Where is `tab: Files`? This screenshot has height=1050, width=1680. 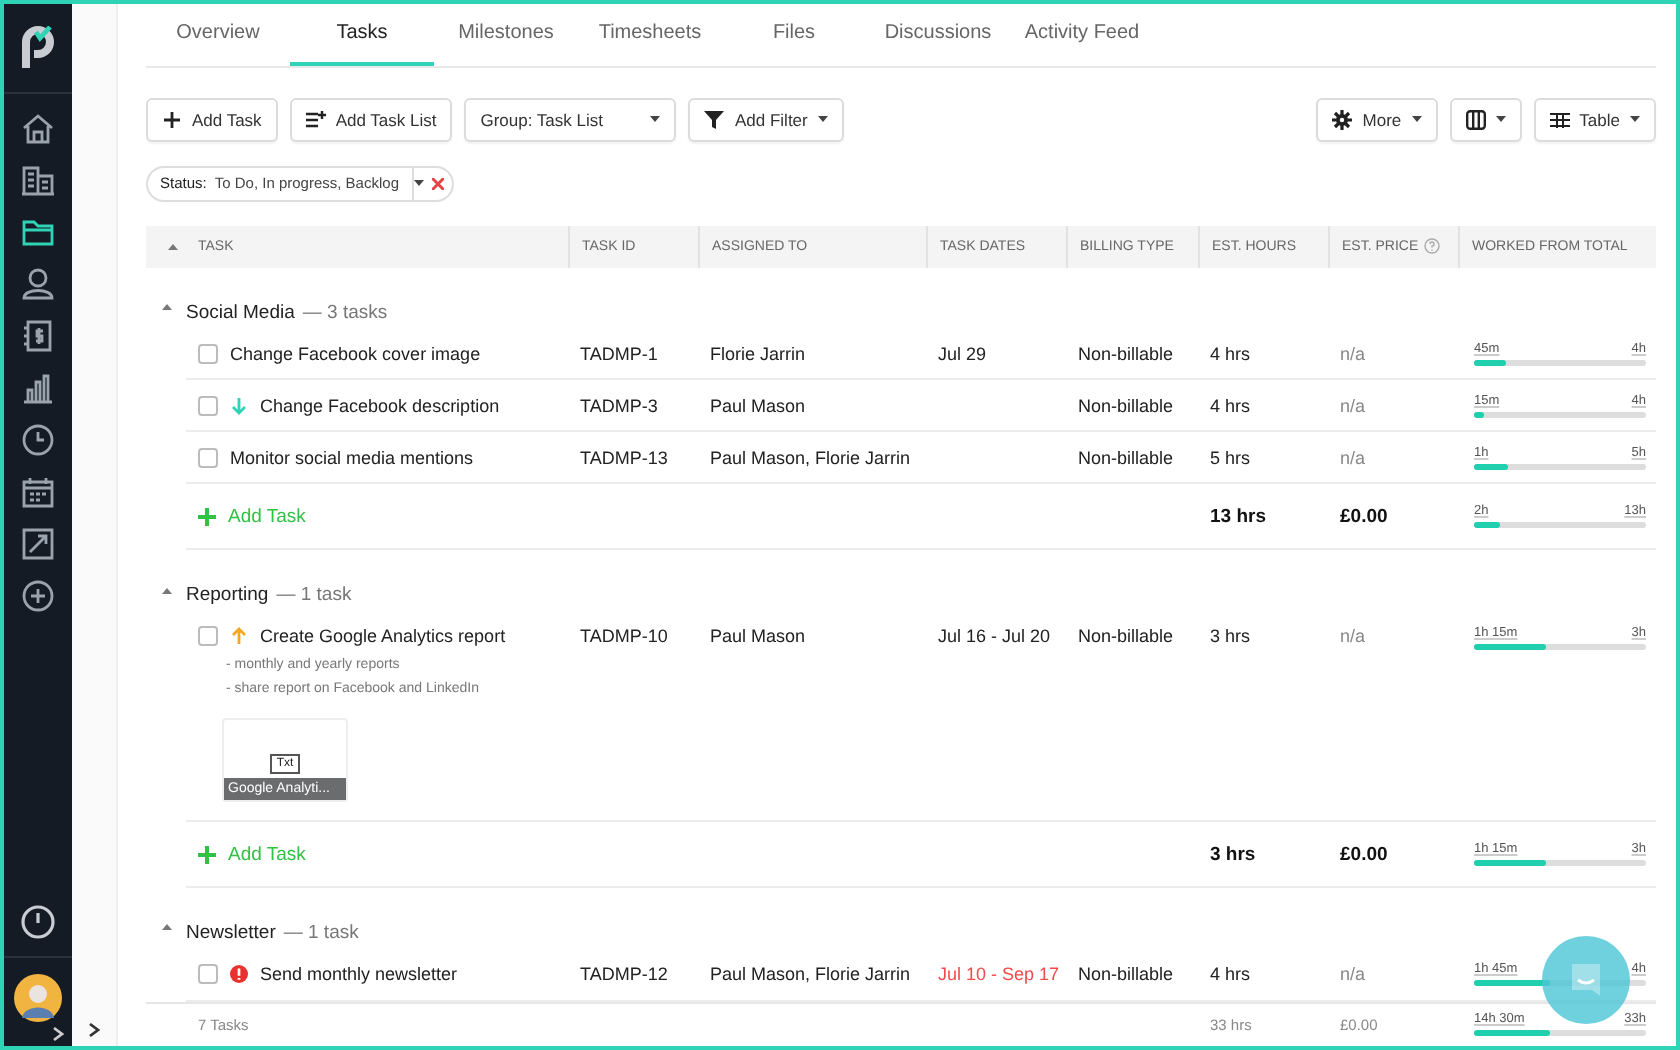 tab: Files is located at coordinates (794, 35).